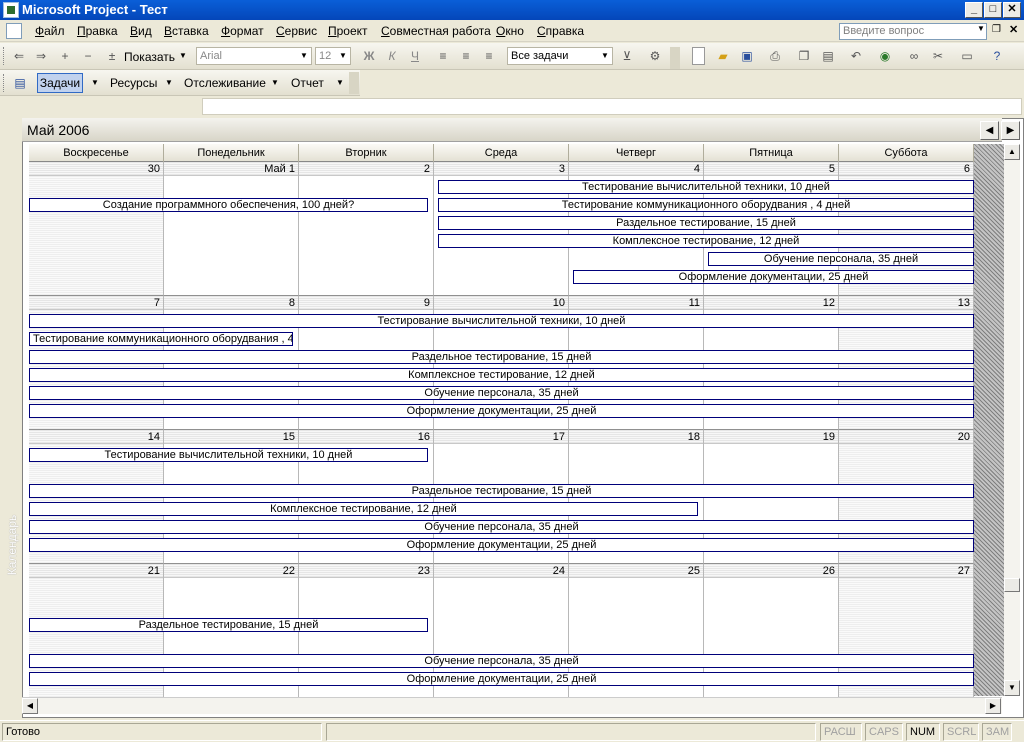 Image resolution: width=1024 pixels, height=742 pixels. Describe the element at coordinates (443, 56) in the screenshot. I see `align-left-icon: ≡` at that location.